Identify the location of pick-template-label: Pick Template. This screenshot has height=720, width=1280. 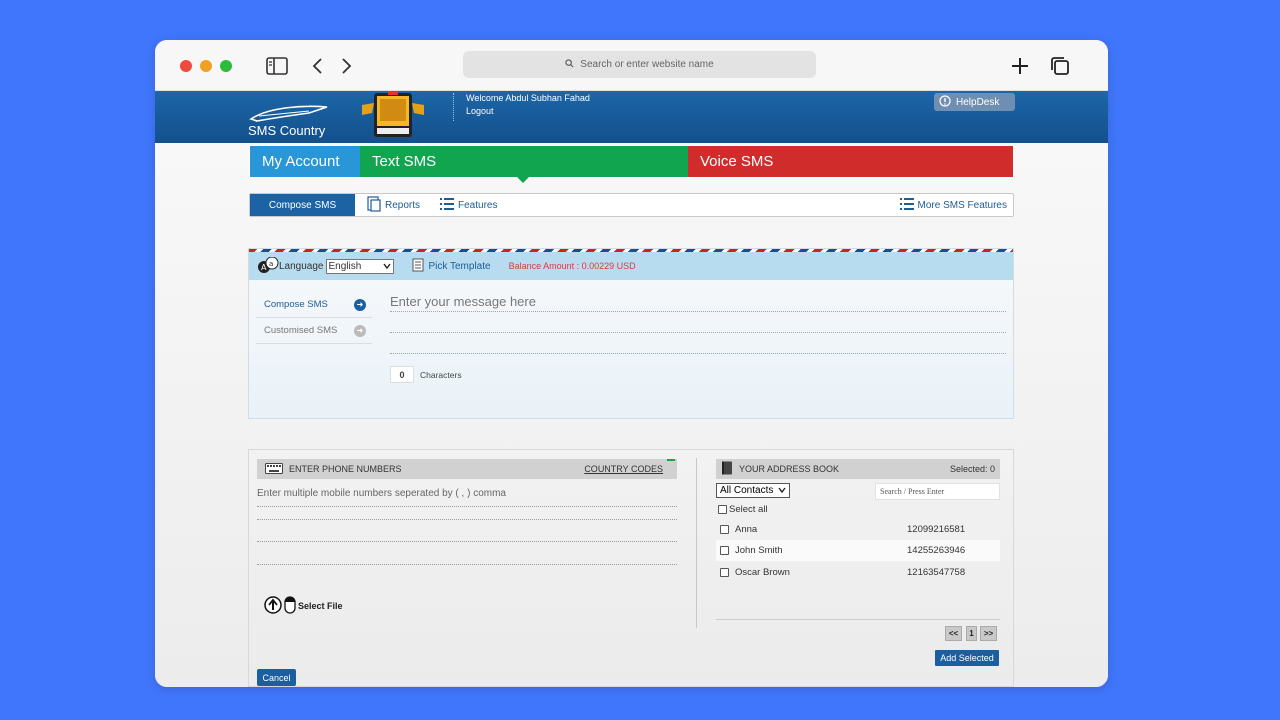
(459, 266).